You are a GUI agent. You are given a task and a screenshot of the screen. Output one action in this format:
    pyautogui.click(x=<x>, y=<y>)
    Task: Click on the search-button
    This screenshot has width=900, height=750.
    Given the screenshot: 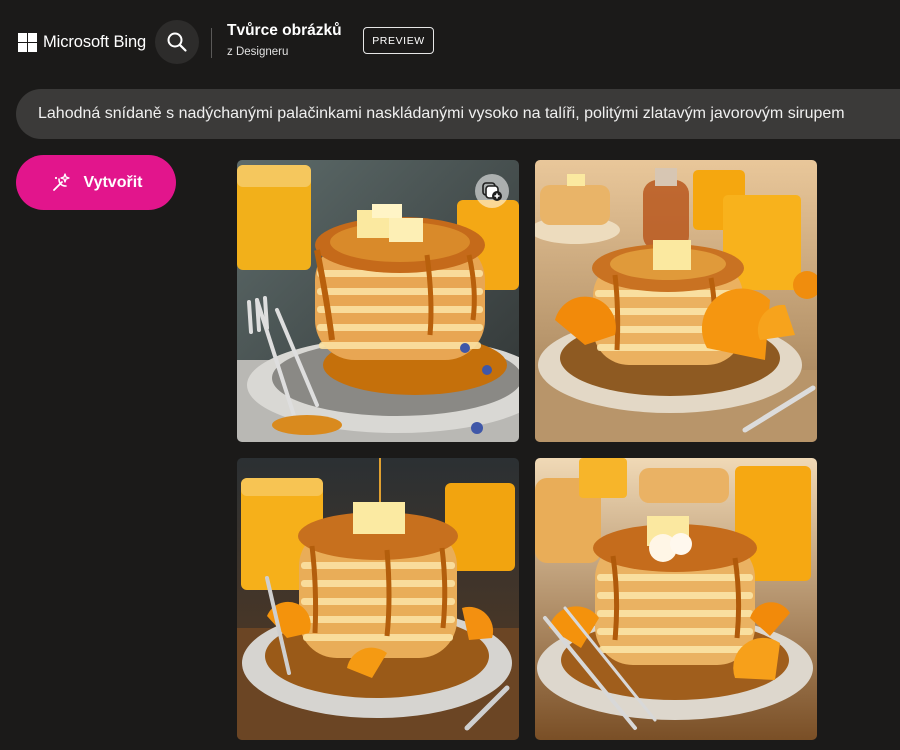 What is the action you would take?
    pyautogui.click(x=177, y=42)
    